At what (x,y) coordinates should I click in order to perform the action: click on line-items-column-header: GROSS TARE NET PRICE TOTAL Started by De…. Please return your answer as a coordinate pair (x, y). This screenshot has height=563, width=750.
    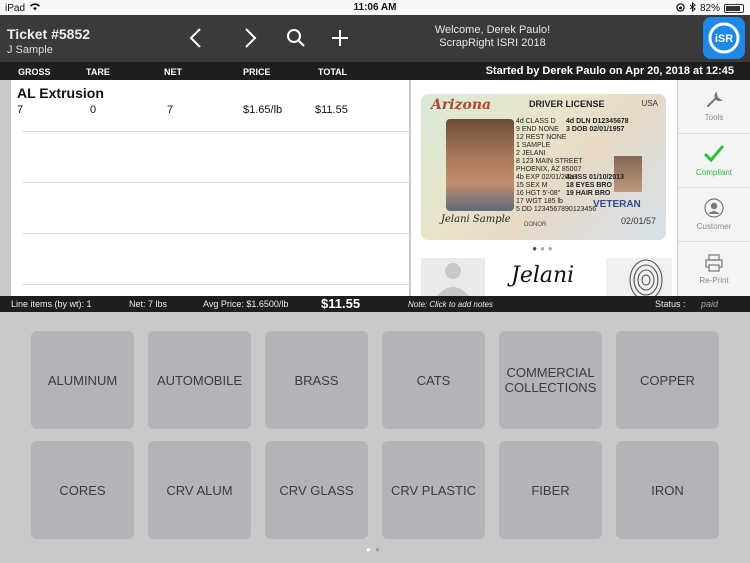
    Looking at the image, I should click on (375, 71).